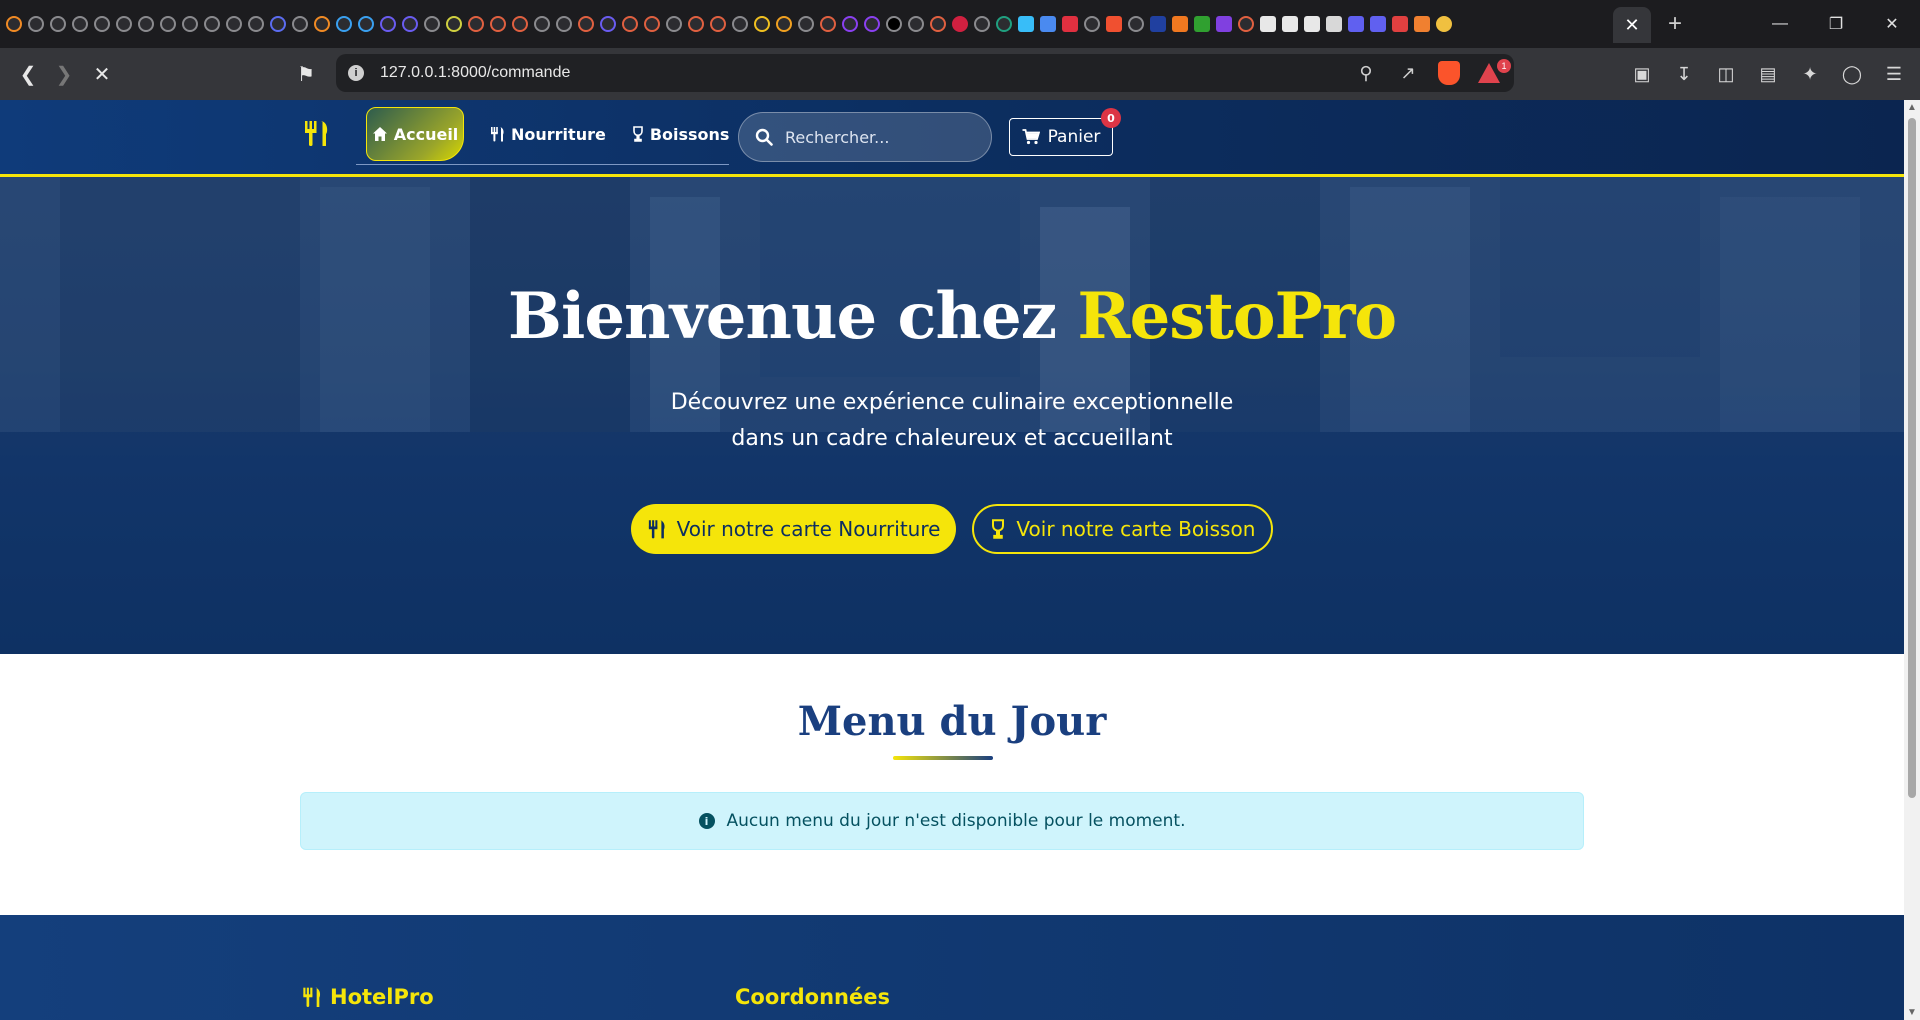  What do you see at coordinates (793, 529) in the screenshot?
I see `food-menu-button: Voir notre carte Nourriture` at bounding box center [793, 529].